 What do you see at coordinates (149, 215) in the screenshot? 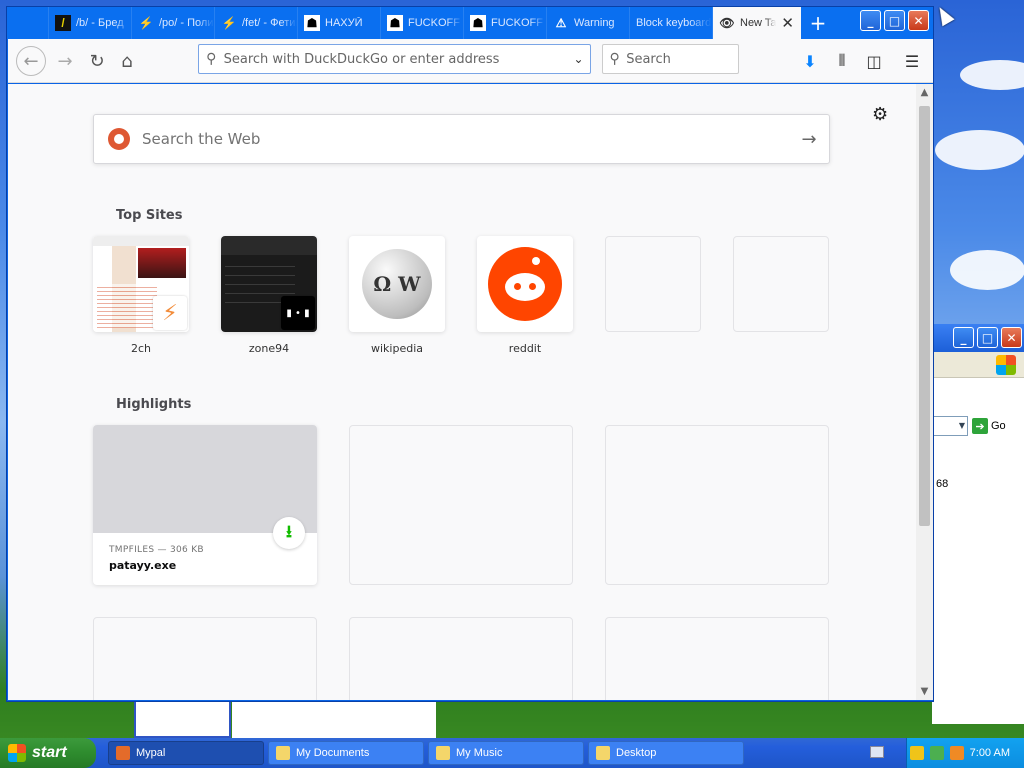
I see `top-sites-title: Top Sites` at bounding box center [149, 215].